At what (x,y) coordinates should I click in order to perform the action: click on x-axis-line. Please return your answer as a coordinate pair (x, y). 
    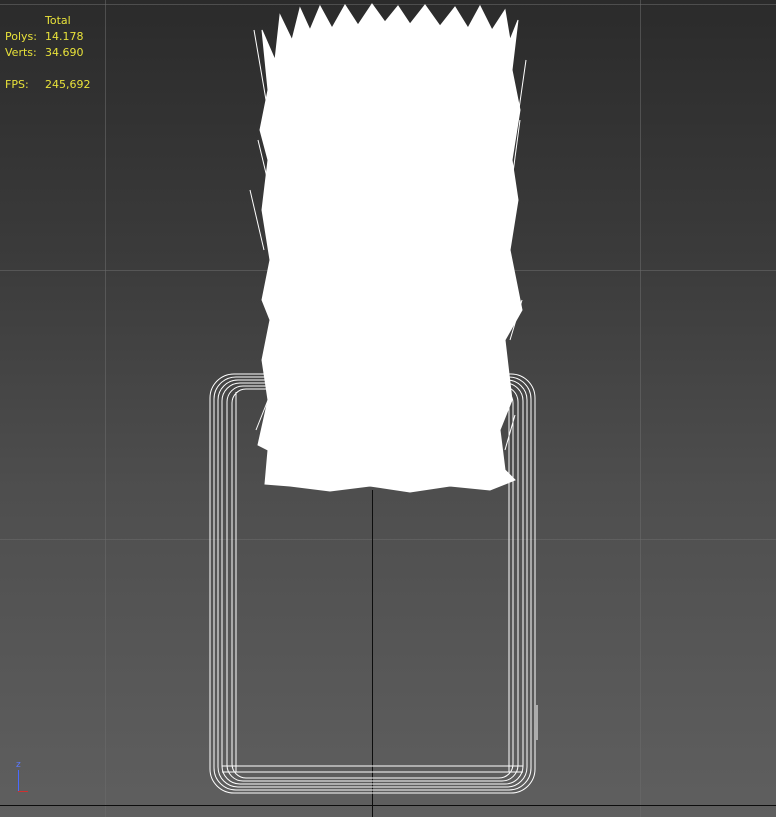
    Looking at the image, I should click on (23, 791).